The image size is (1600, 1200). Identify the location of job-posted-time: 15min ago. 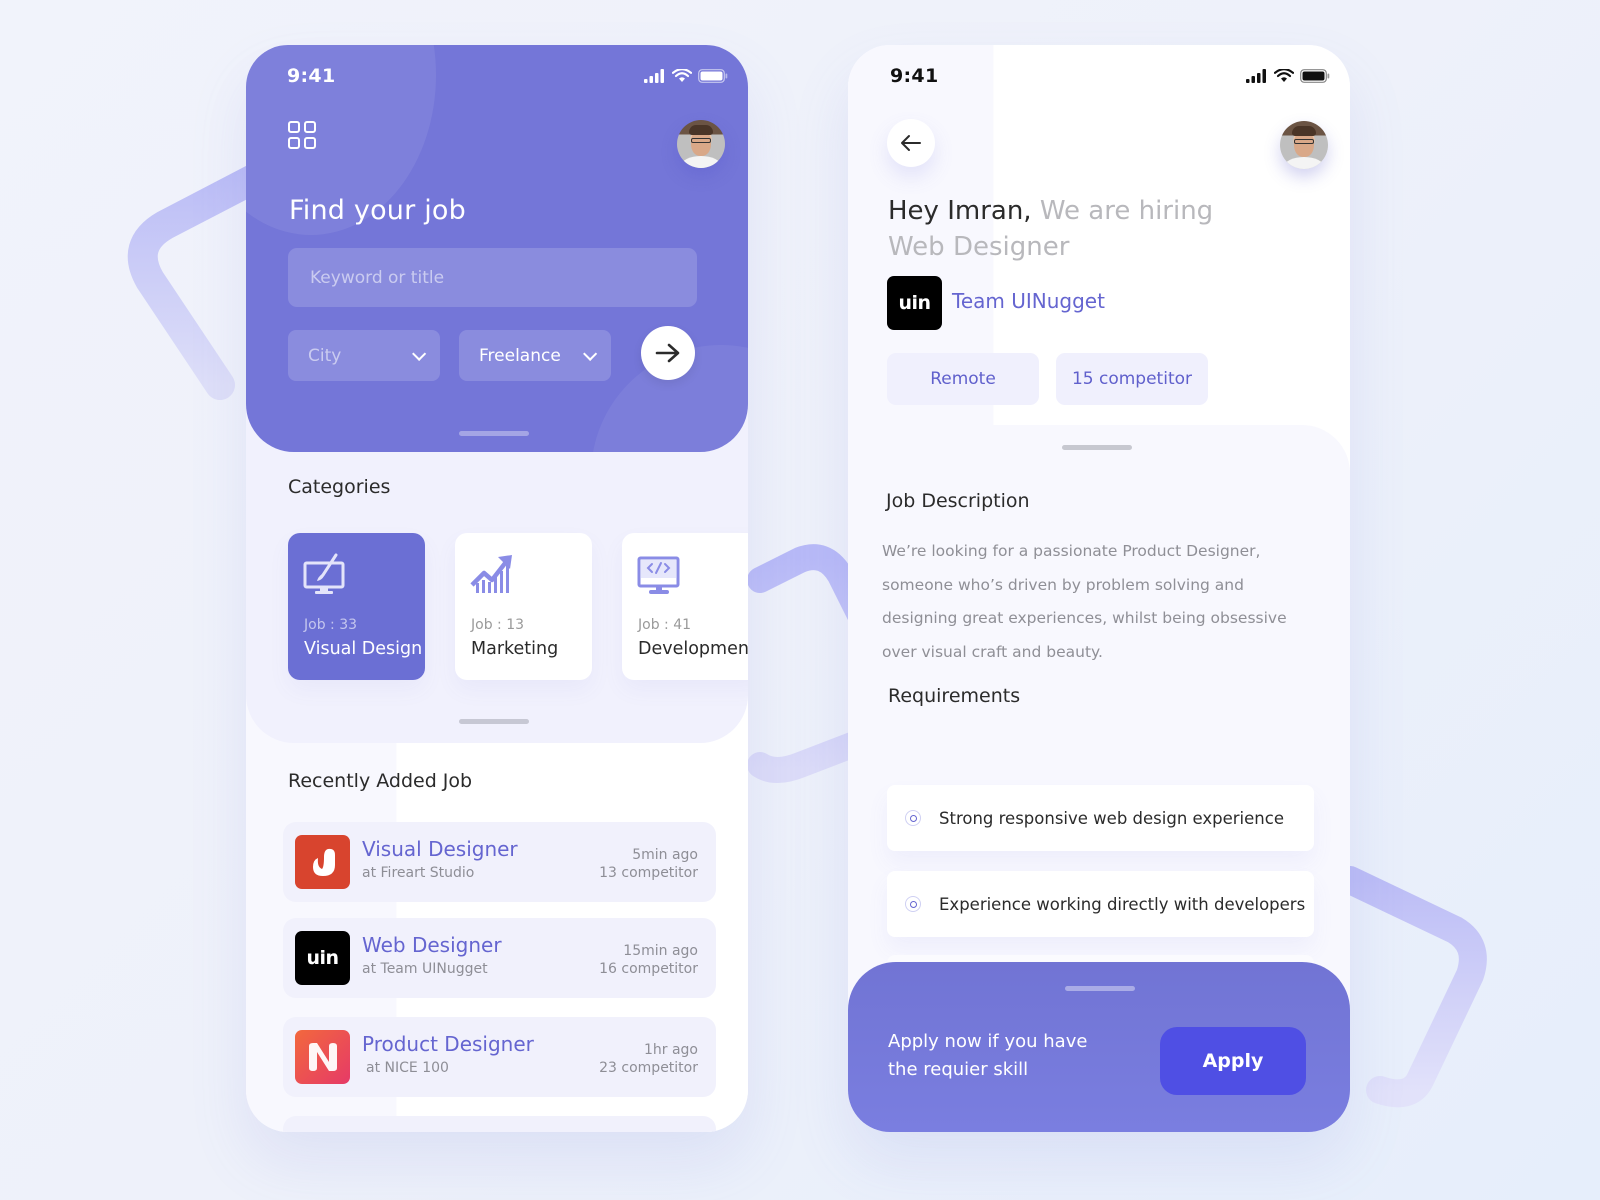
(660, 951).